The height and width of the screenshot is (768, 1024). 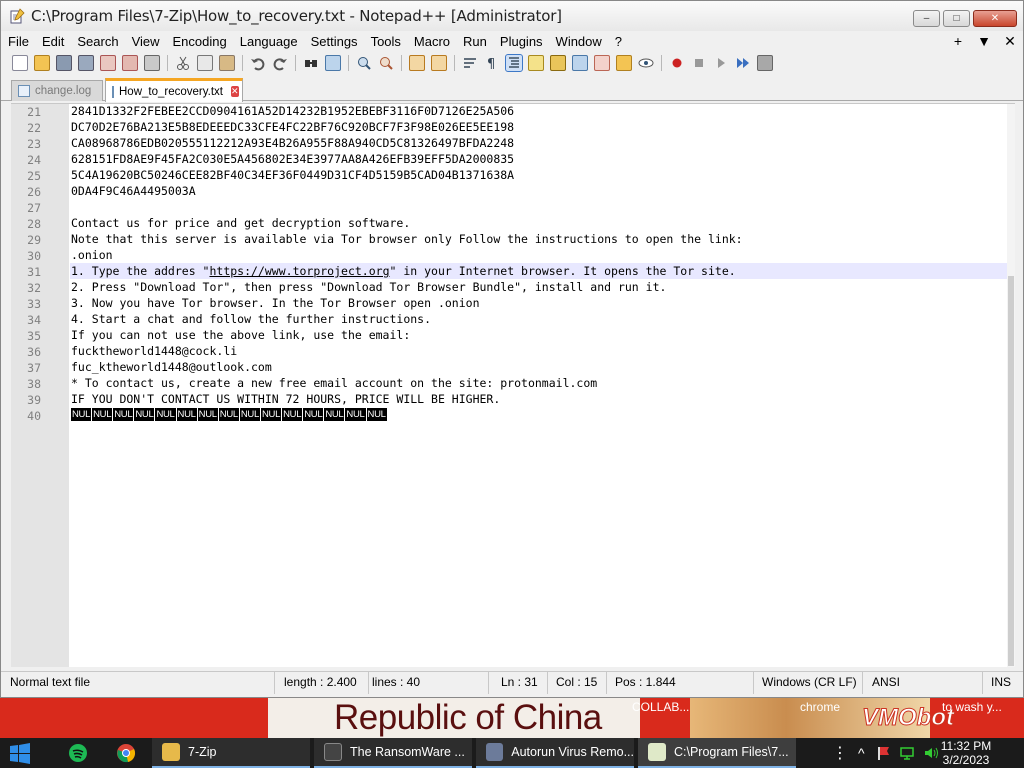 What do you see at coordinates (926, 18) in the screenshot?
I see `minimize-button: –` at bounding box center [926, 18].